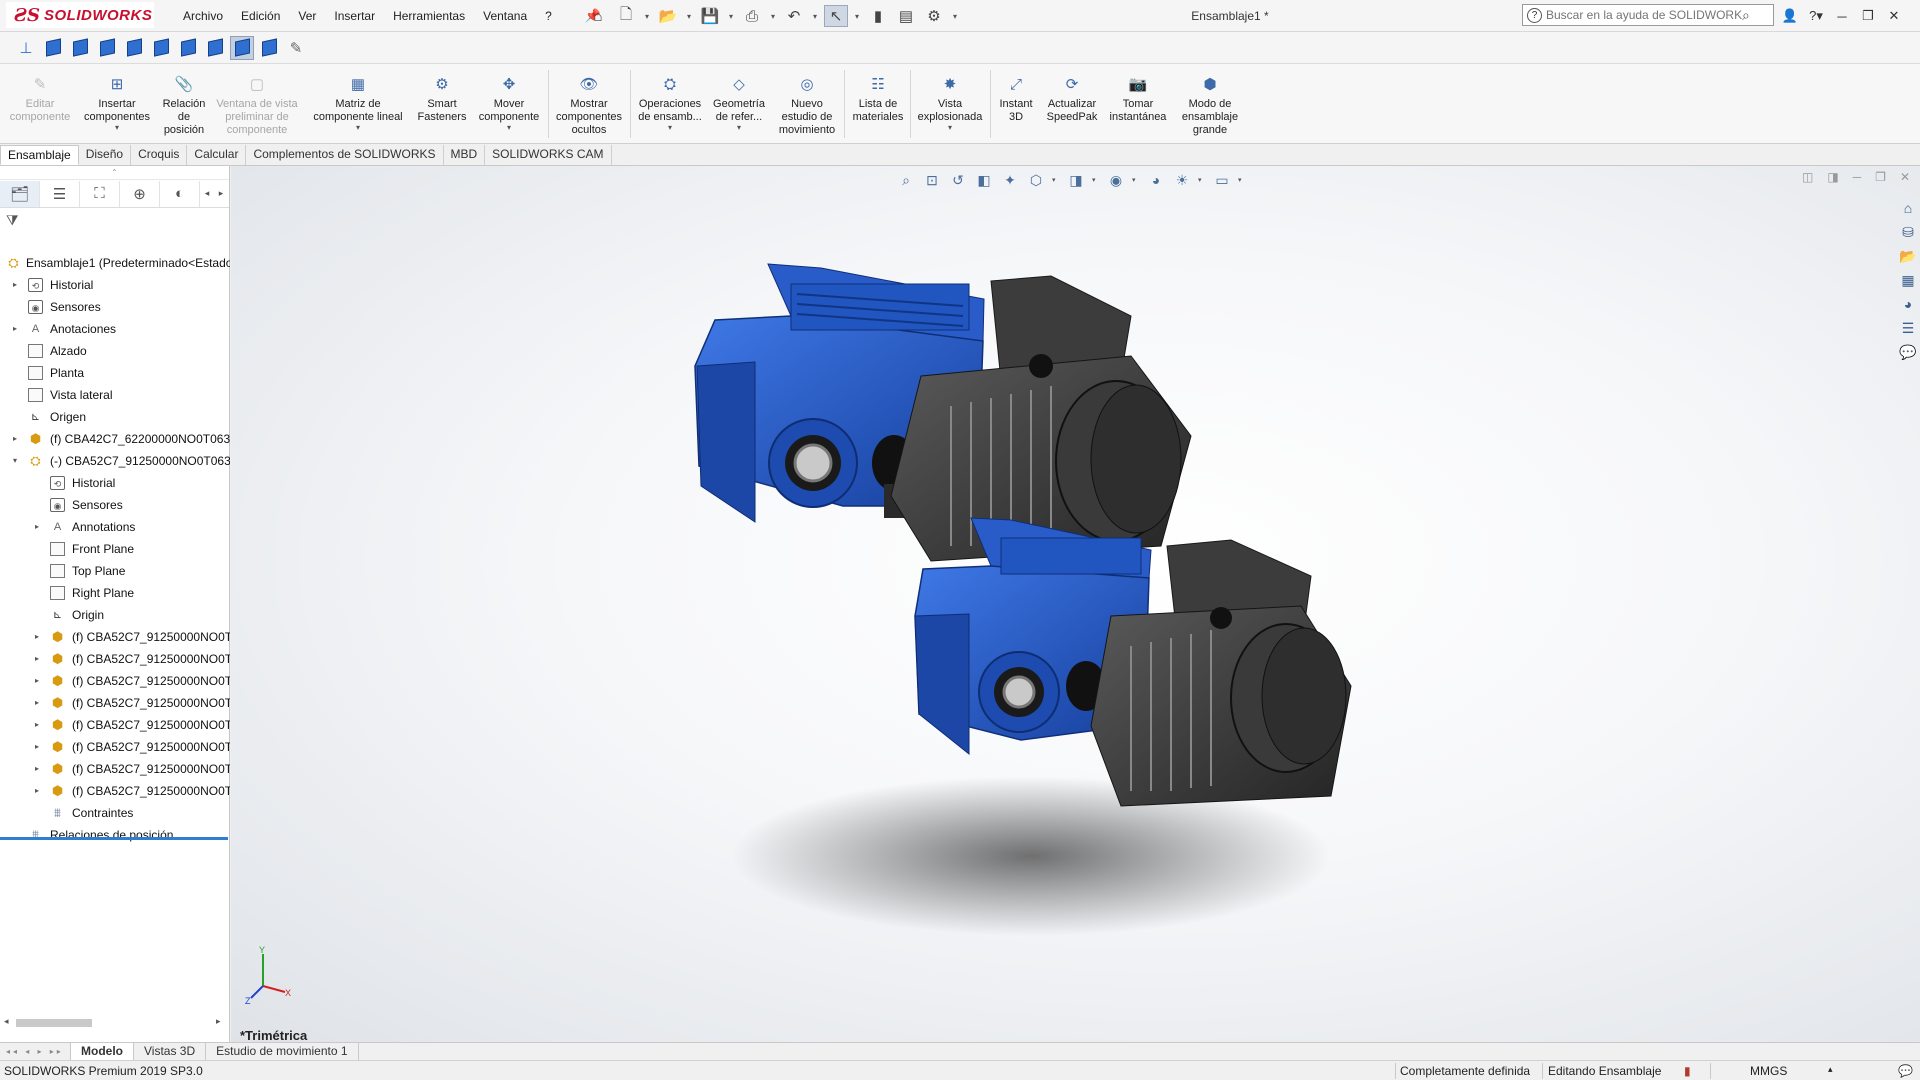 This screenshot has width=1920, height=1080. I want to click on solidworks-resources-icon: ⌂, so click(1908, 208).